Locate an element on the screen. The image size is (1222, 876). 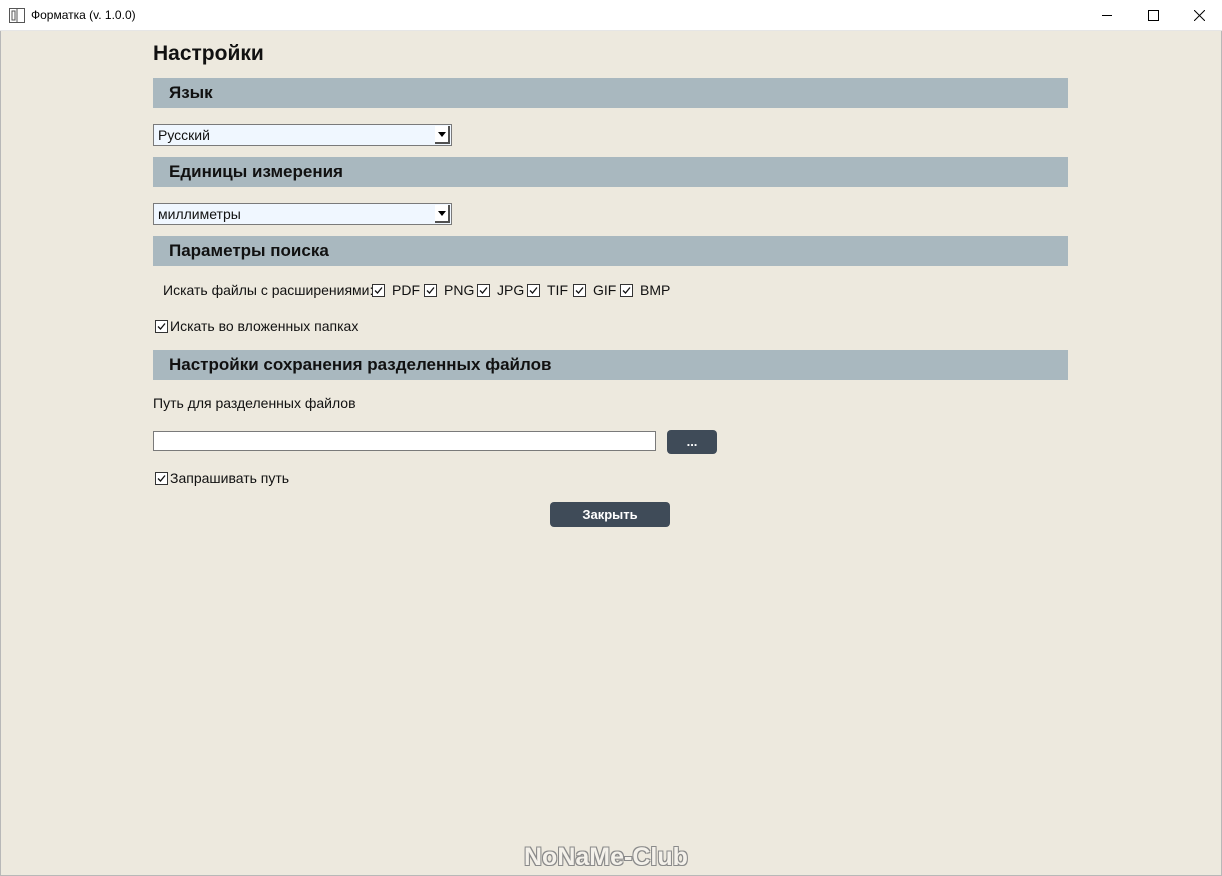
close-button: Закрыть is located at coordinates (610, 514).